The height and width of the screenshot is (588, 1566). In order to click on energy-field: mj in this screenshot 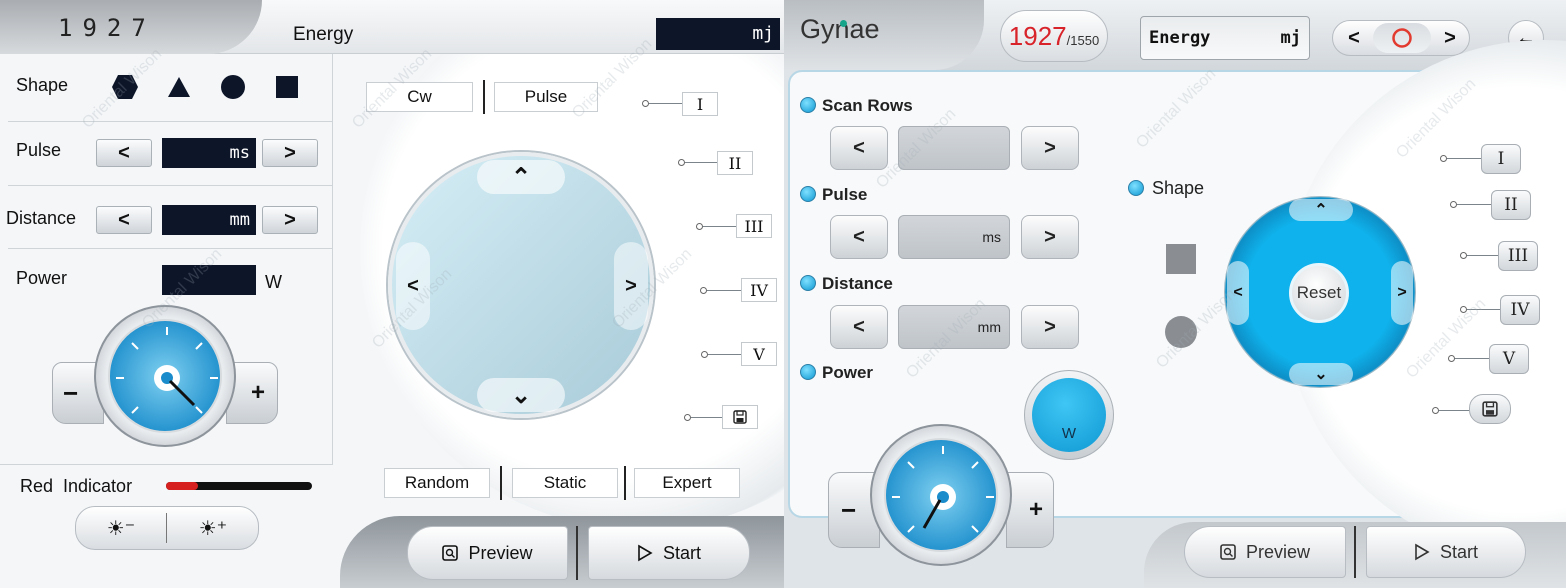, I will do `click(718, 34)`.